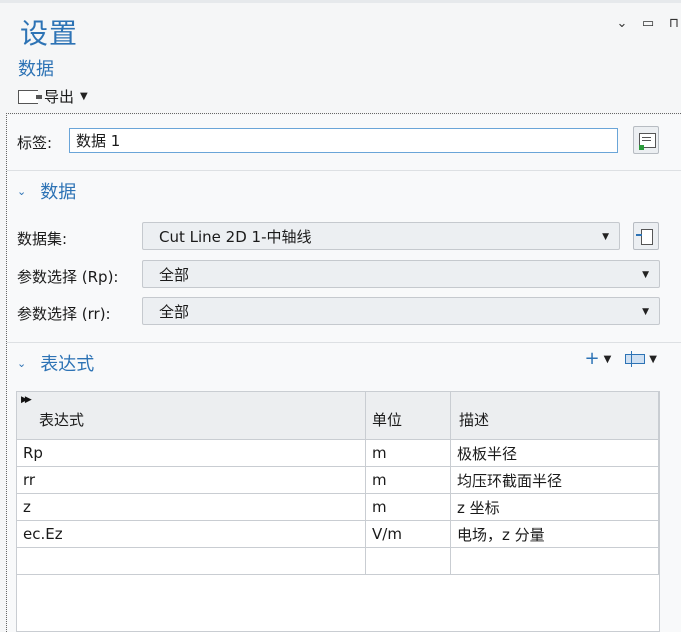  Describe the element at coordinates (554, 480) in the screenshot. I see `description-cell: 均压环截面半径` at that location.